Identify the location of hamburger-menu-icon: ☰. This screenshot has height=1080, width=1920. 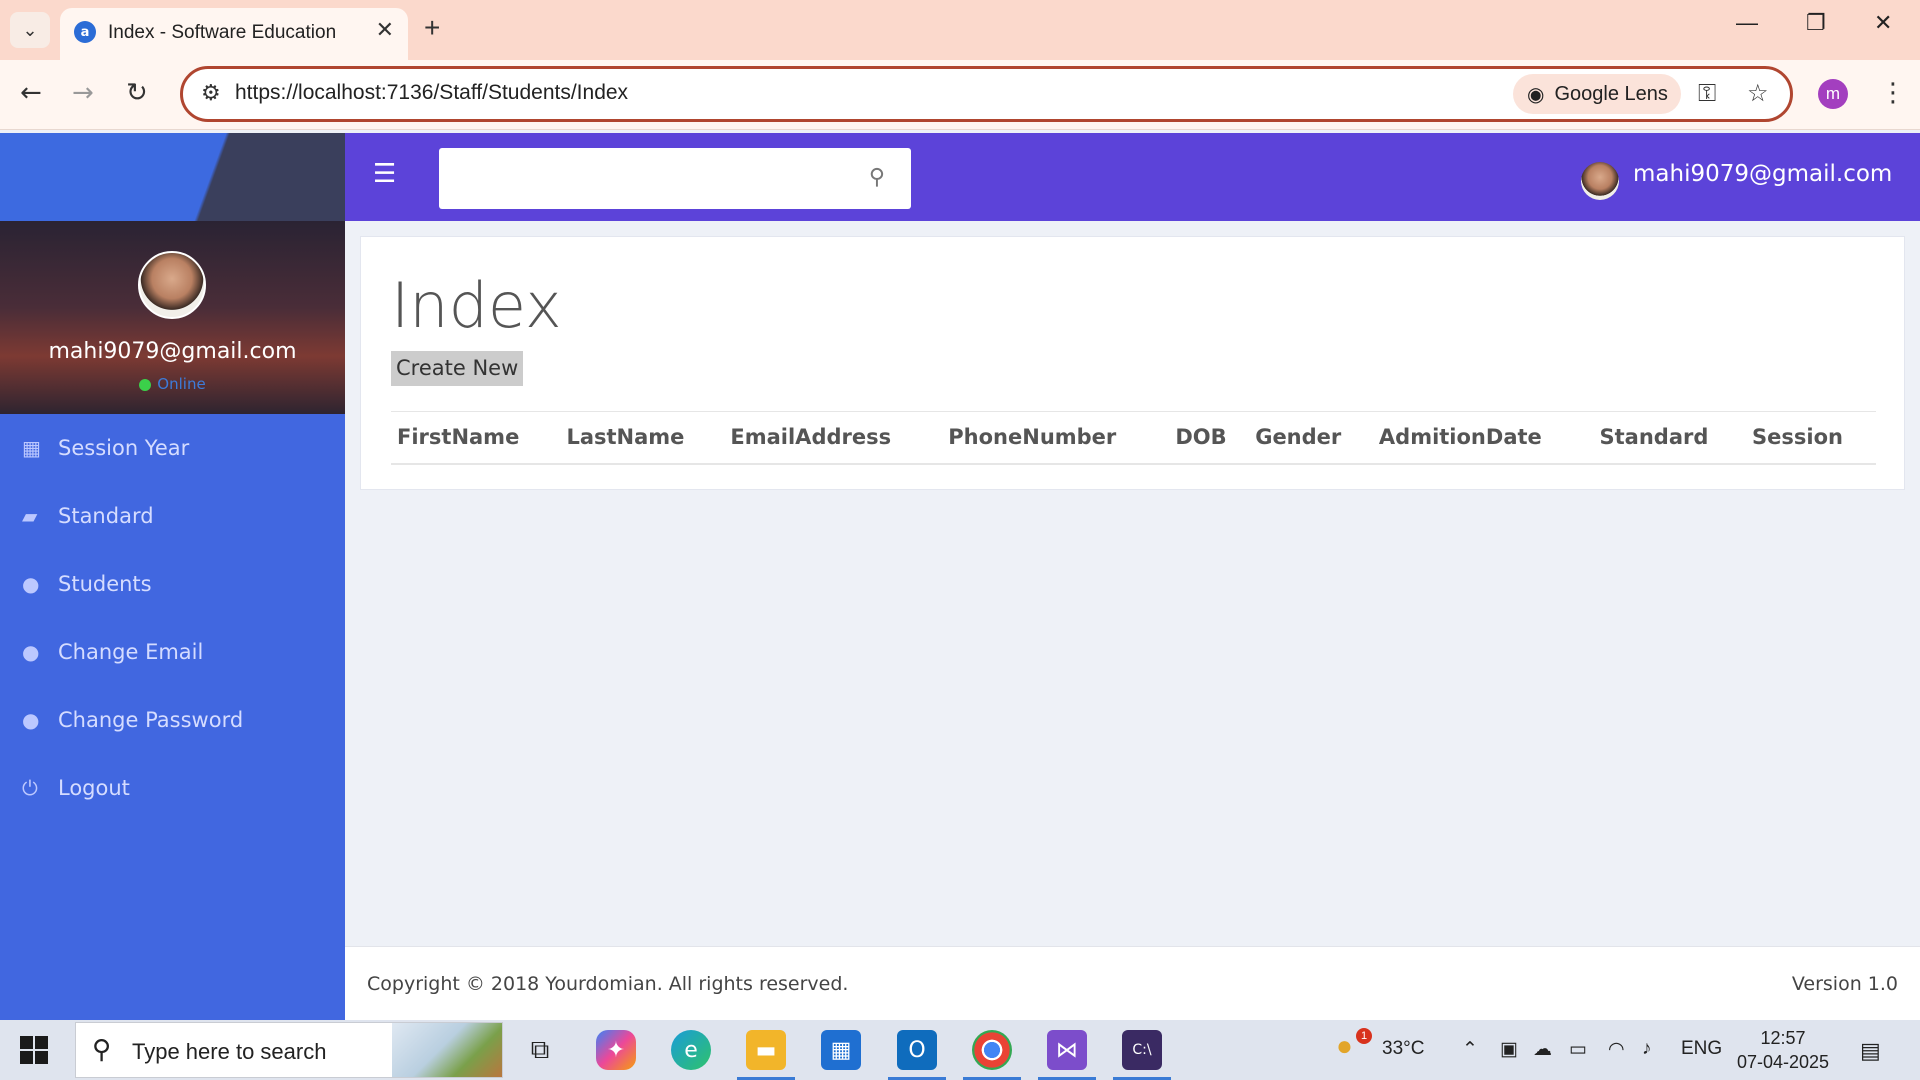
(384, 174).